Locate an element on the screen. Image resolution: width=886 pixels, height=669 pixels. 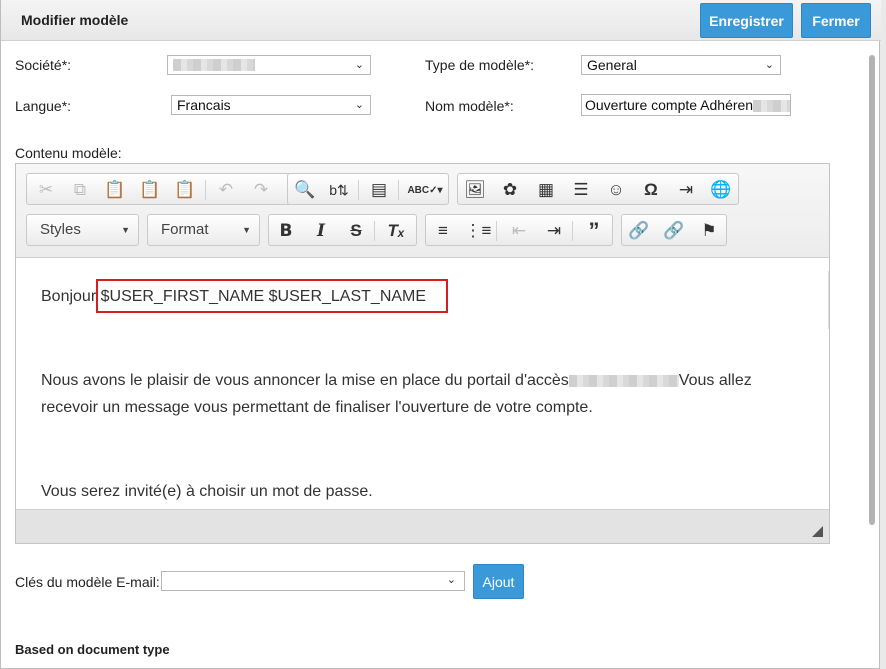
spellcheck-icon: ABC ✓▾ is located at coordinates (425, 190).